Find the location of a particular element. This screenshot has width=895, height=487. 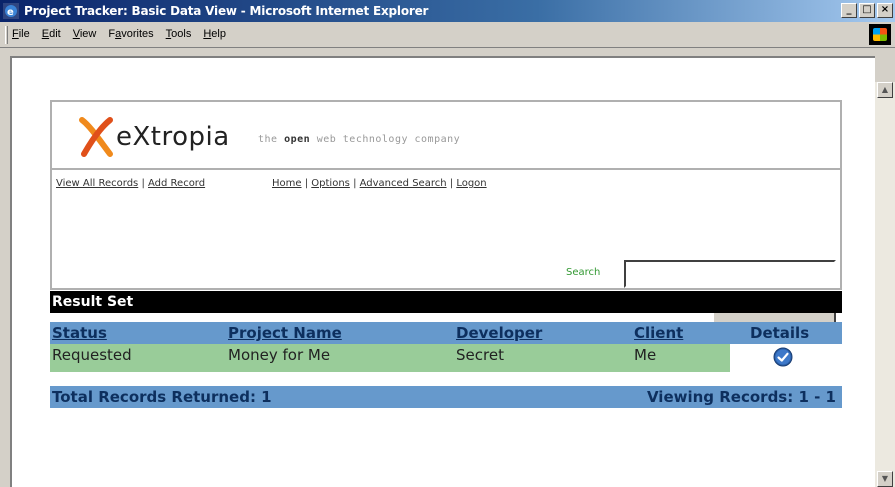

tagline-prefix: the is located at coordinates (271, 139).